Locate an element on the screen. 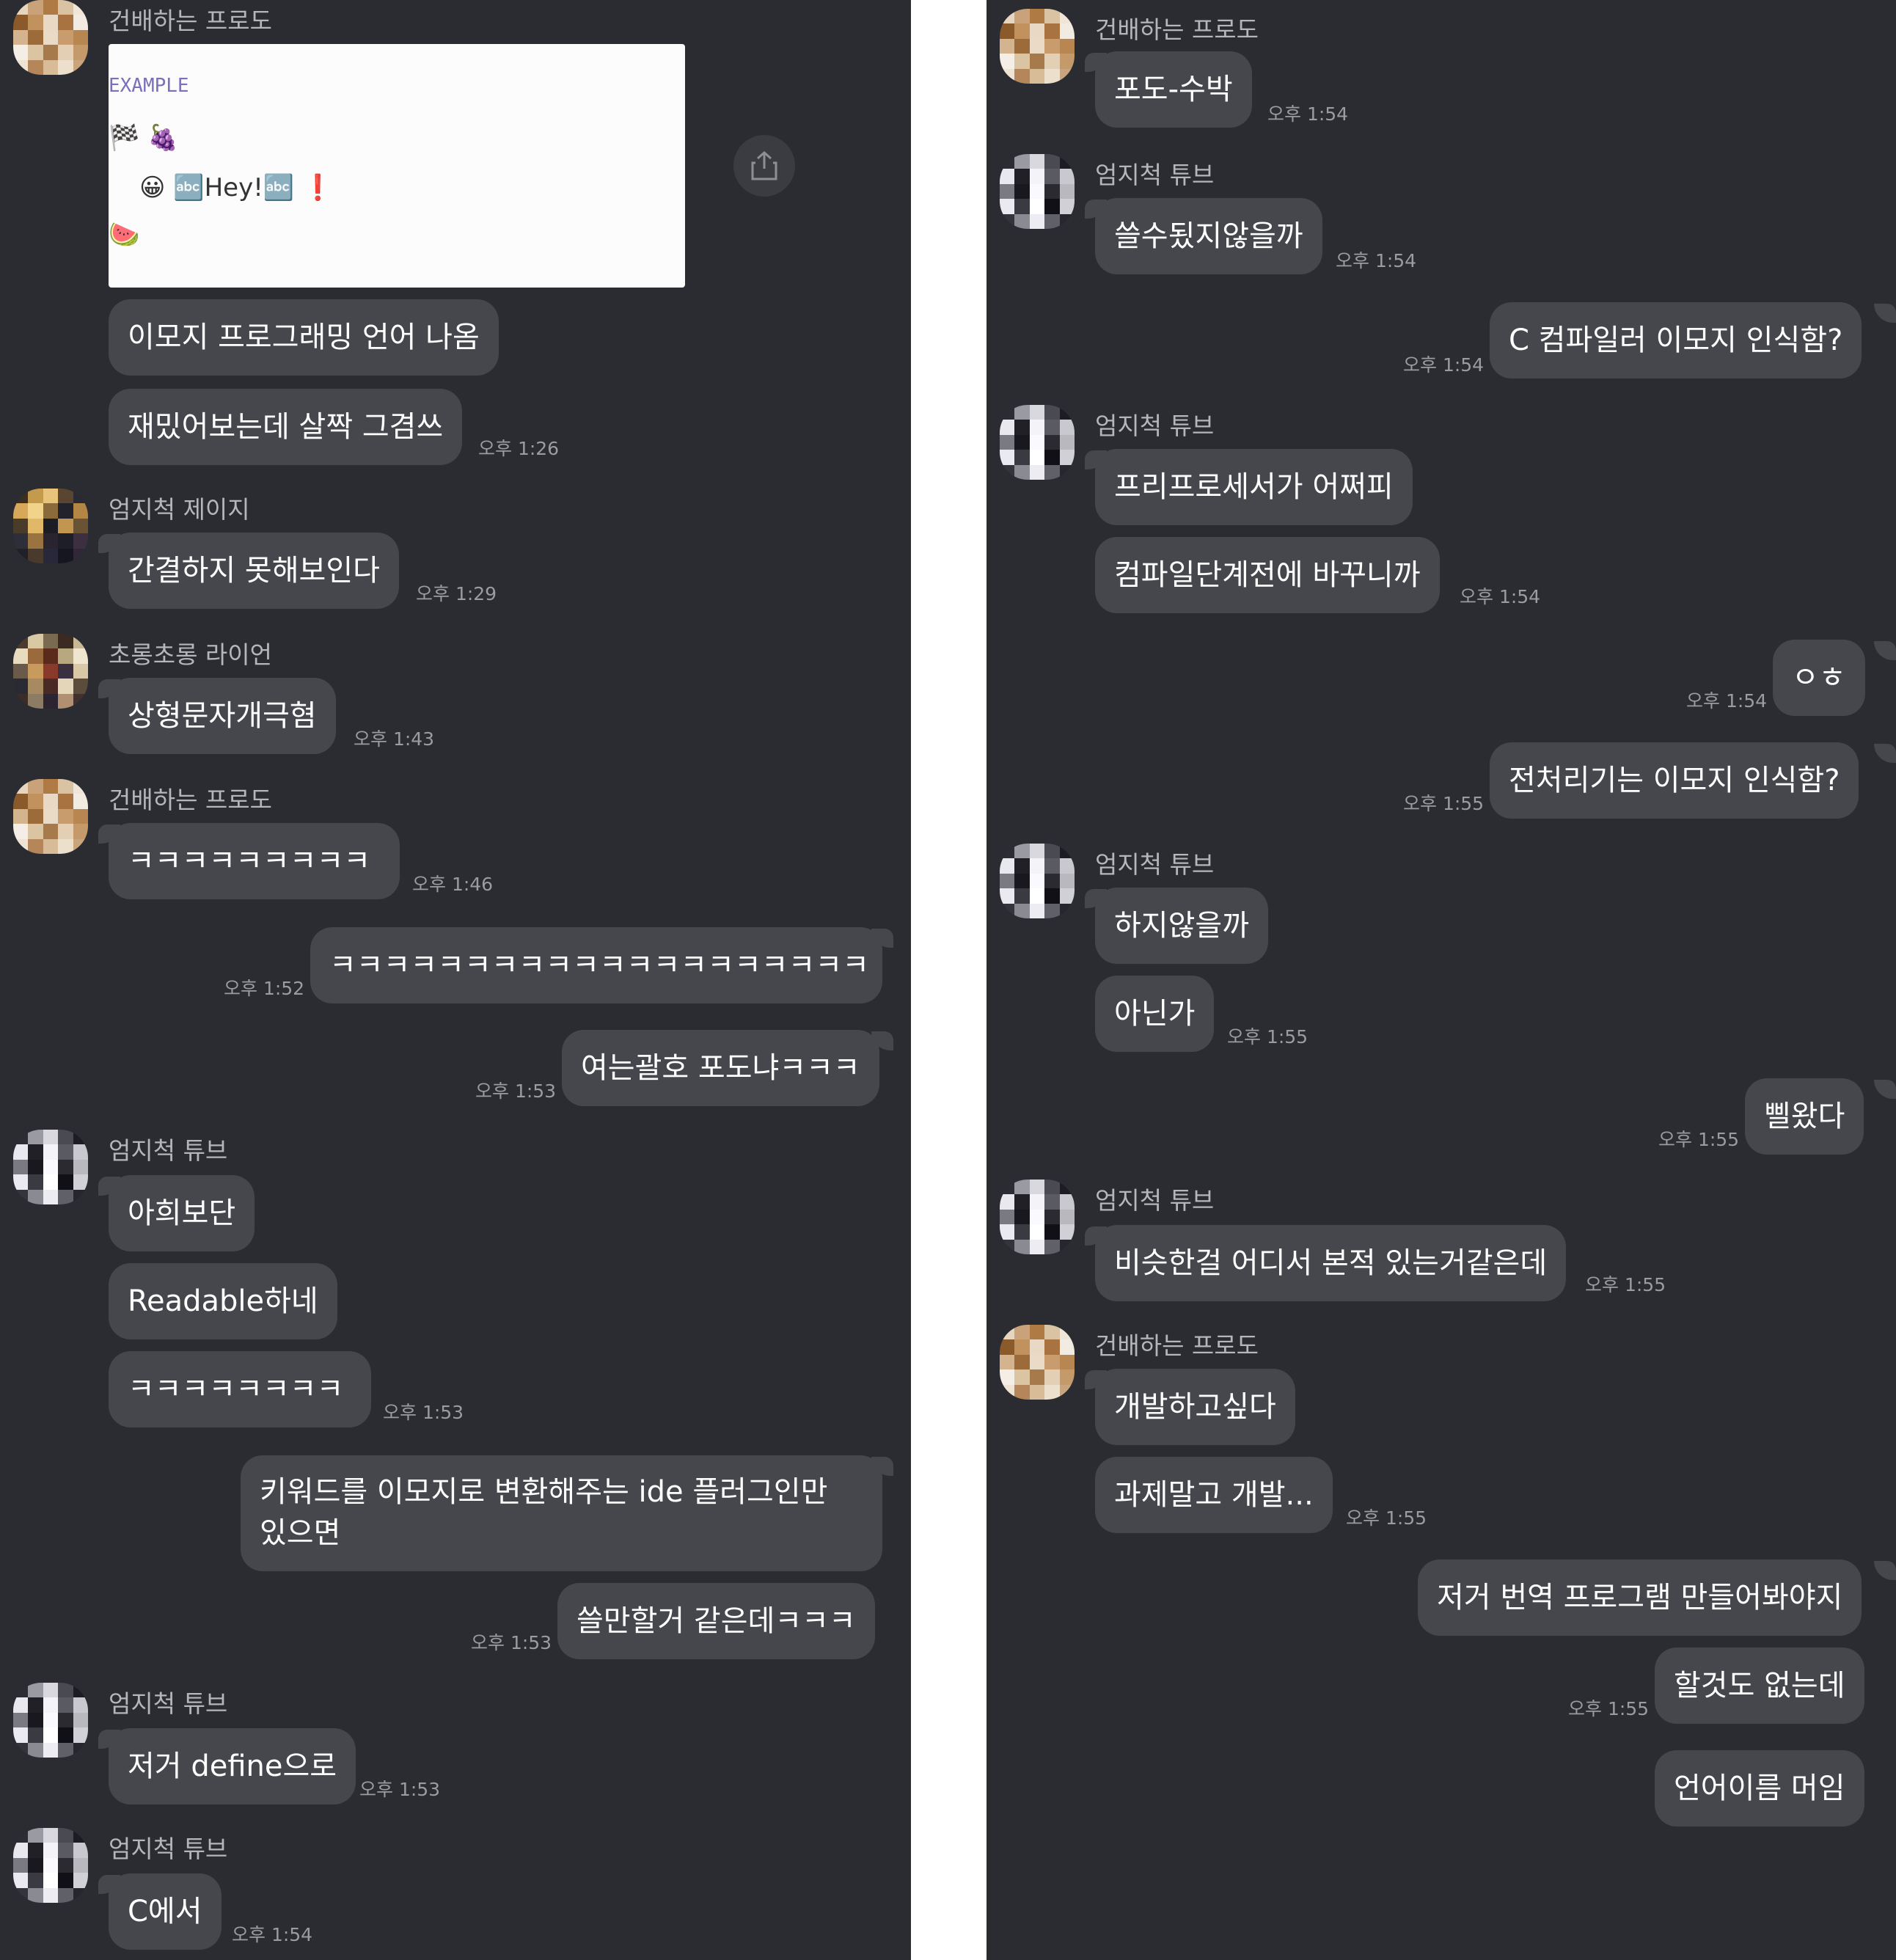  my-message-bubble: ㅇㅎ is located at coordinates (1819, 678).